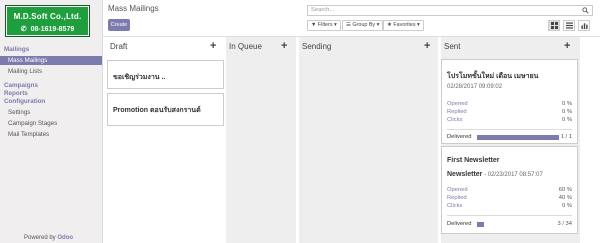 The image size is (600, 243). I want to click on star-icon: ★, so click(389, 25).